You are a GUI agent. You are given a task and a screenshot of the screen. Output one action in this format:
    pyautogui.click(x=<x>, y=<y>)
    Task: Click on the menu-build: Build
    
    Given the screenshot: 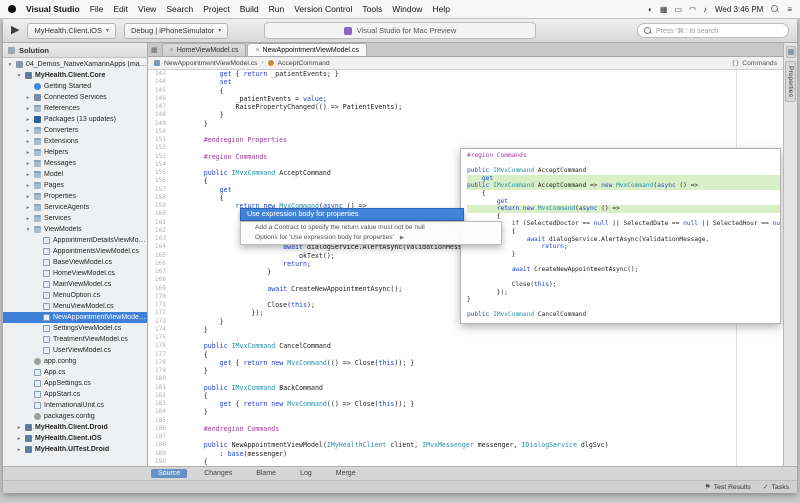 What is the action you would take?
    pyautogui.click(x=249, y=9)
    